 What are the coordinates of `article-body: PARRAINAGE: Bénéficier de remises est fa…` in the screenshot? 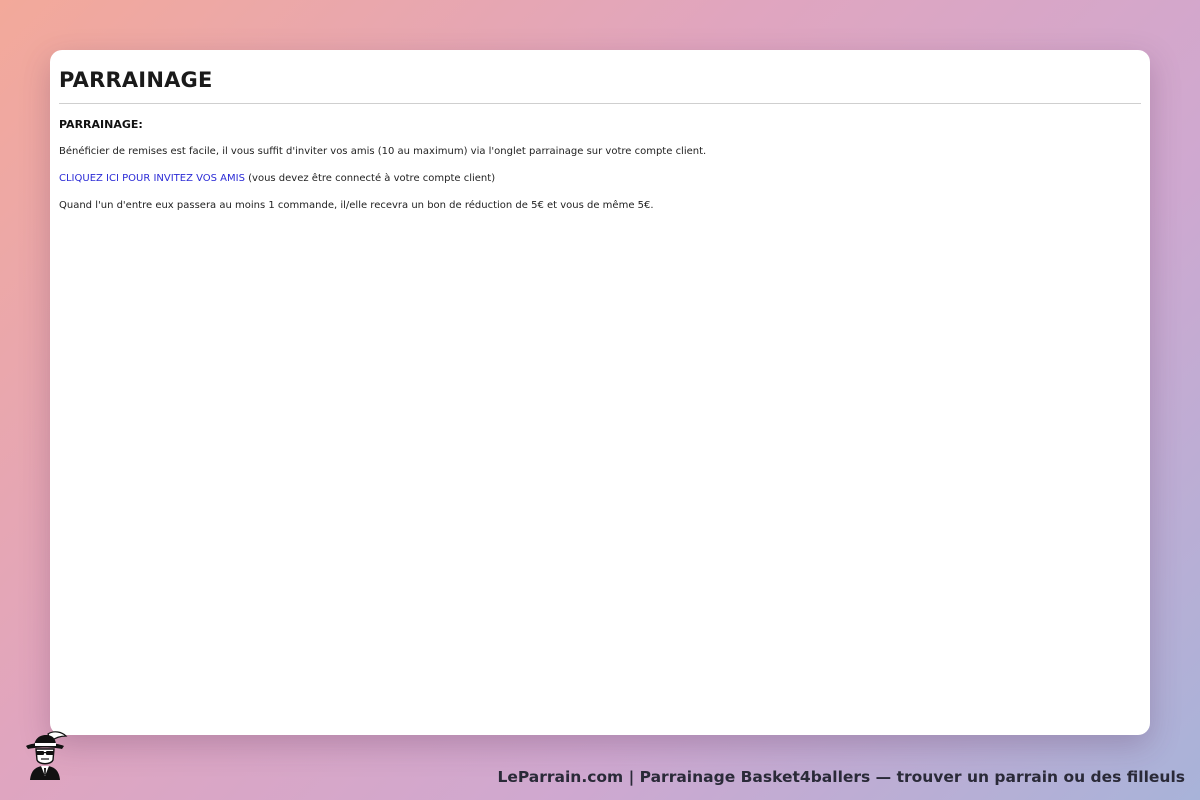 It's located at (600, 165).